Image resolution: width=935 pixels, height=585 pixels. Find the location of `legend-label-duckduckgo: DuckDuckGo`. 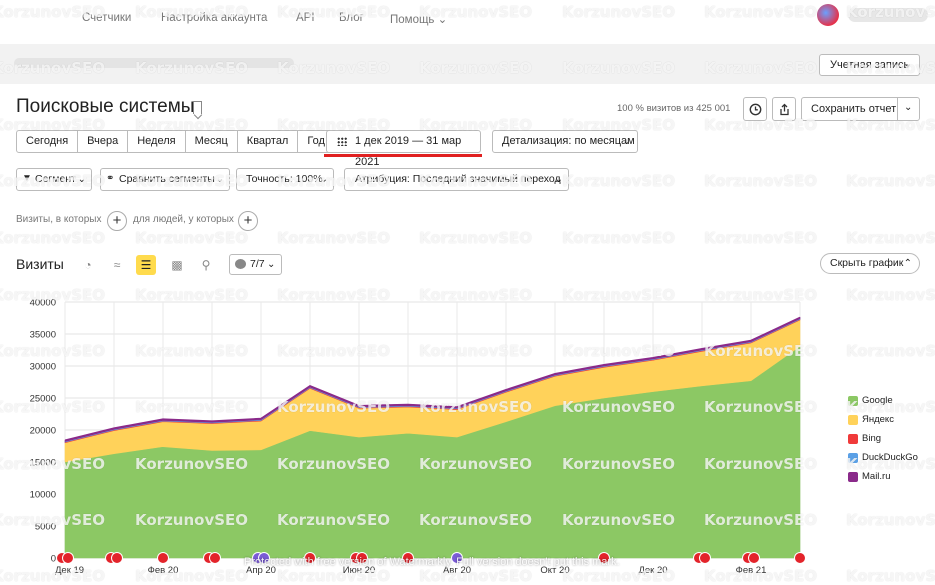

legend-label-duckduckgo: DuckDuckGo is located at coordinates (890, 457).